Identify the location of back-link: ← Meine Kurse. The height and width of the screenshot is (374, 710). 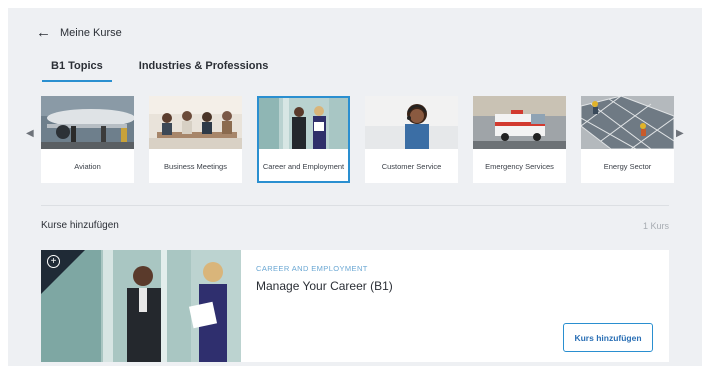
(79, 32).